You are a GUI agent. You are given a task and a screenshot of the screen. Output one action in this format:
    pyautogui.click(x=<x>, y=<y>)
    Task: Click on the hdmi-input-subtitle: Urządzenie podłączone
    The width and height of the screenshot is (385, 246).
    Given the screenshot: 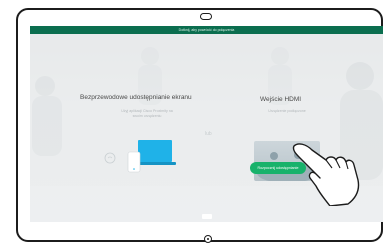 What is the action you would take?
    pyautogui.click(x=287, y=111)
    